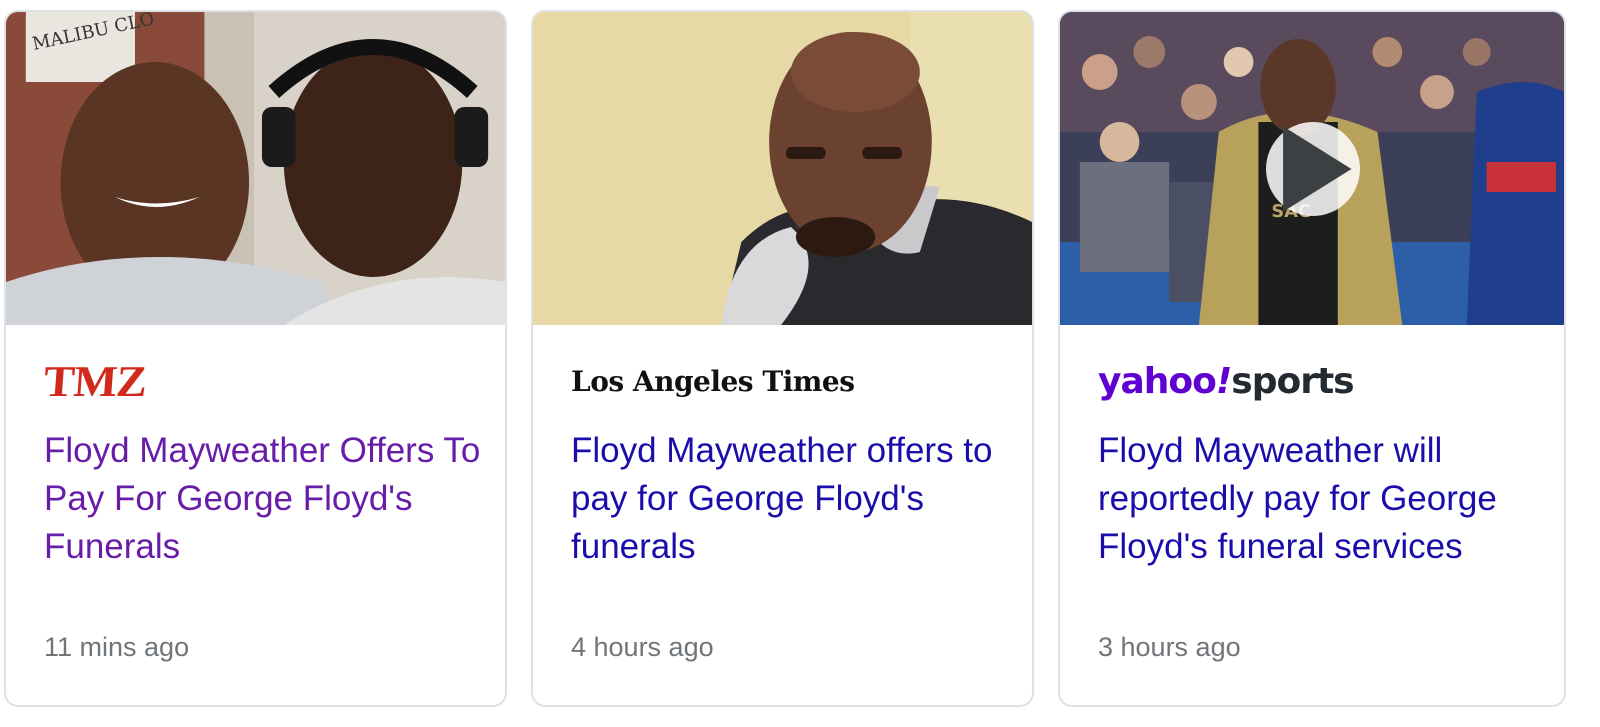  I want to click on source-name: Los Angeles Times, so click(713, 381).